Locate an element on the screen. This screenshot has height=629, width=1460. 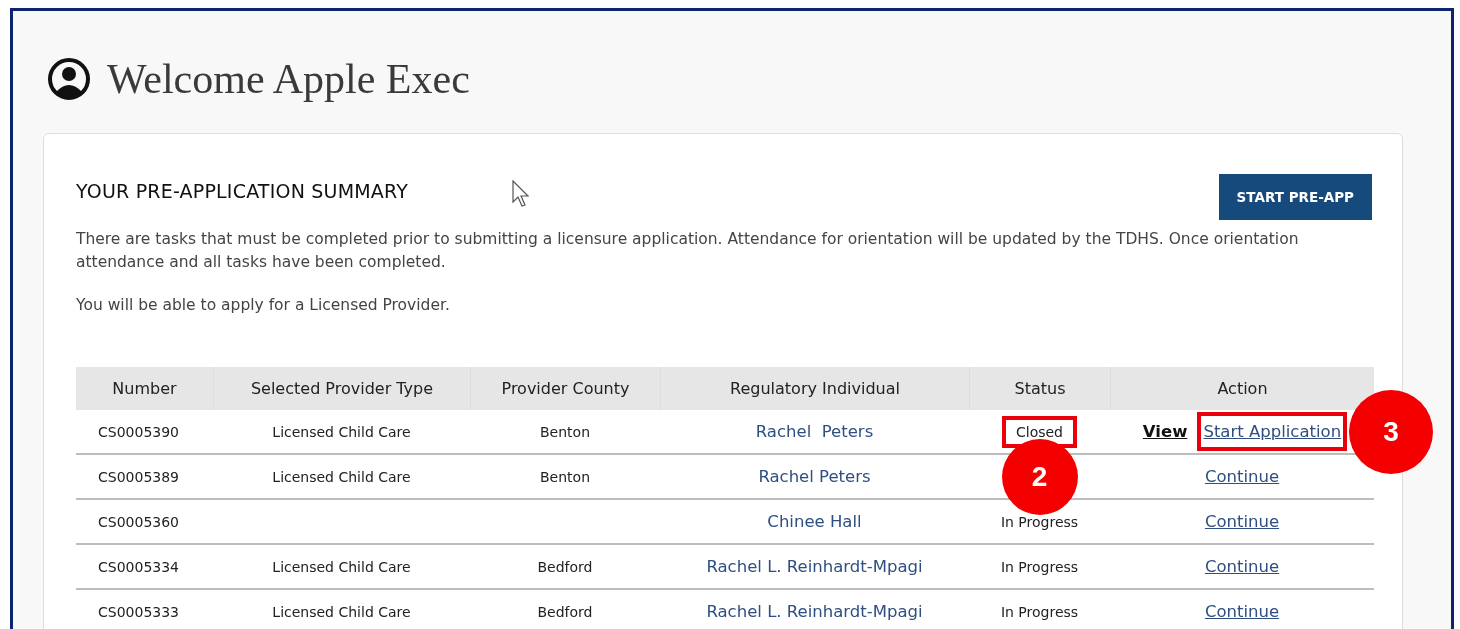
number-cell: CS0005360 is located at coordinates (138, 521).